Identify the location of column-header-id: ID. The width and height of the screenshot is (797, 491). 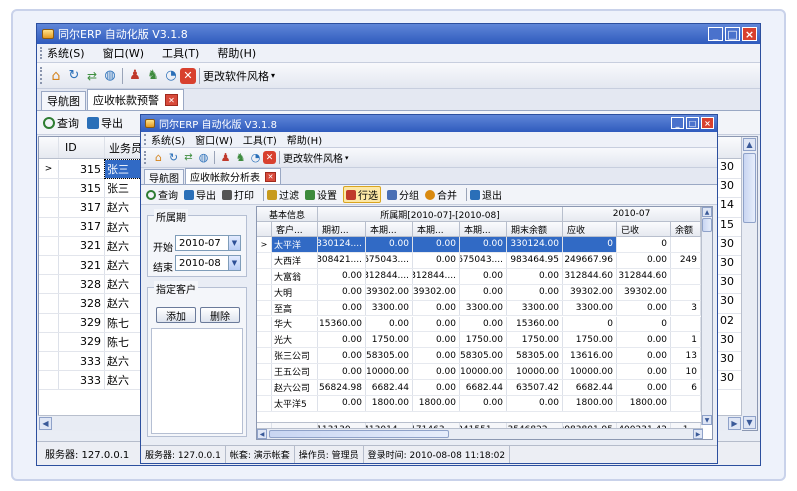
(82, 147).